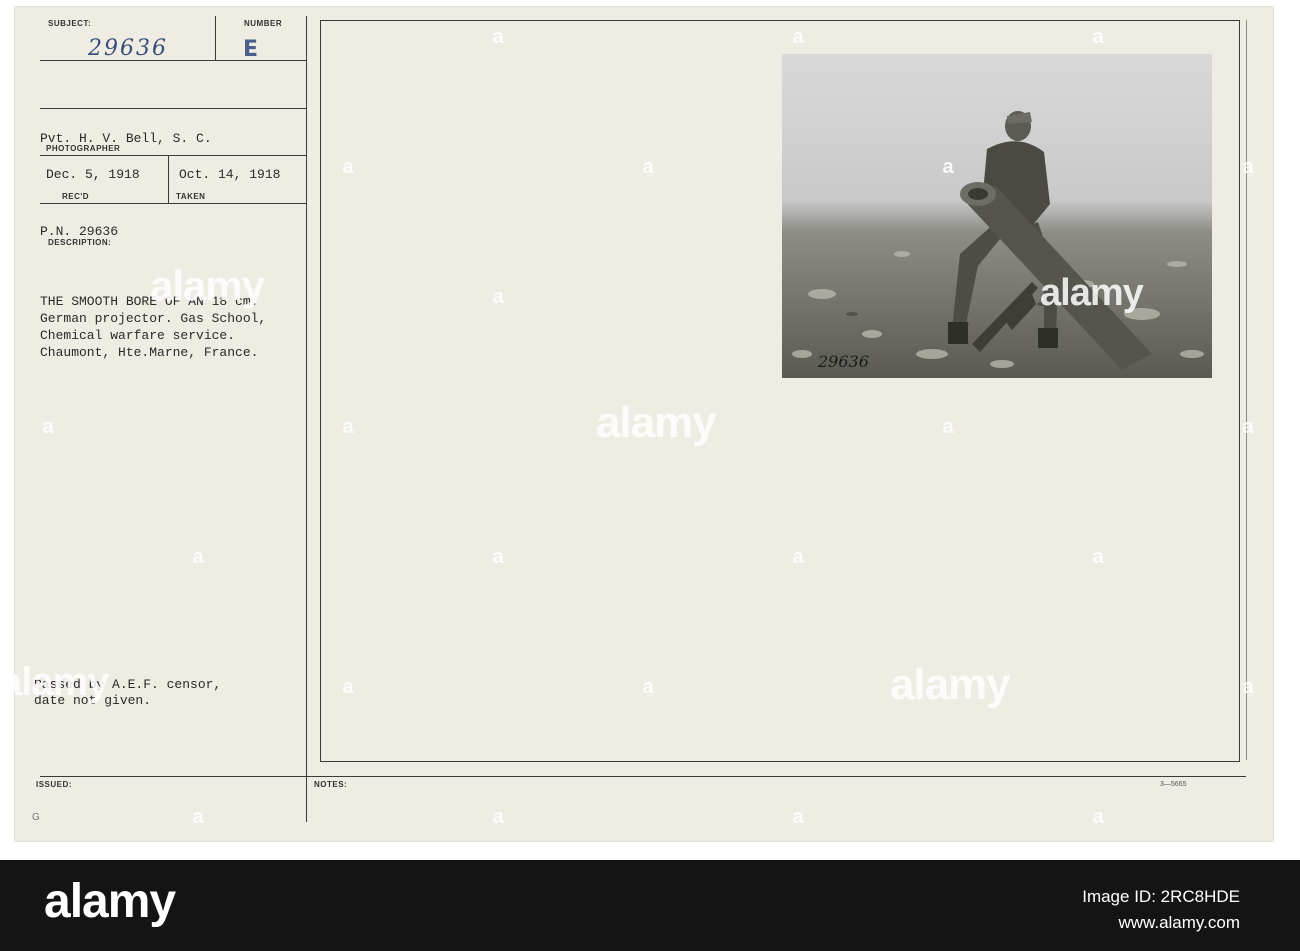 The image size is (1300, 951). I want to click on photographer-label: PHOTOGRAPHER, so click(83, 148).